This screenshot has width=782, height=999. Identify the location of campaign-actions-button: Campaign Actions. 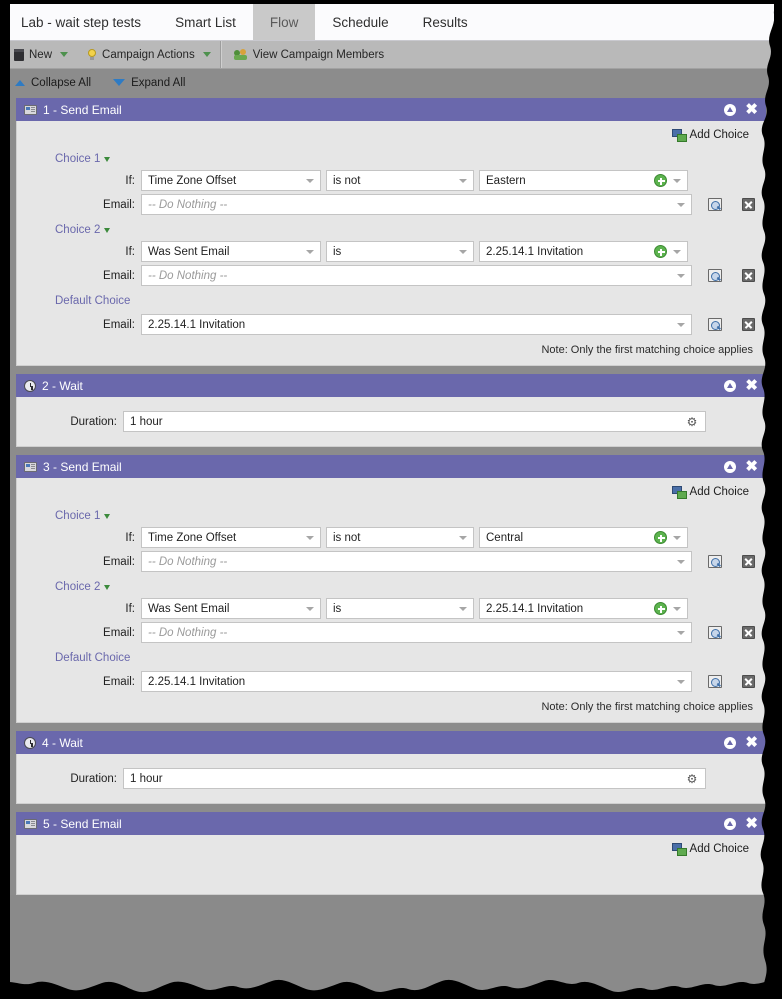
(149, 54).